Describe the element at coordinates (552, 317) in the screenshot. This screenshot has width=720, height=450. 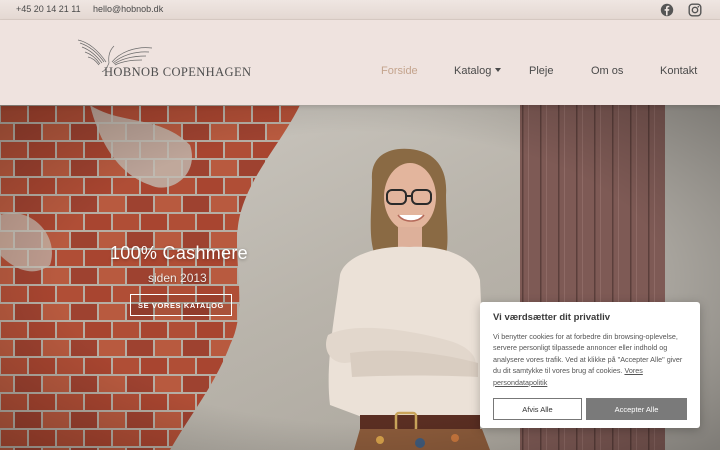
I see `cookie-title: Vi værdsætter dit privatliv` at that location.